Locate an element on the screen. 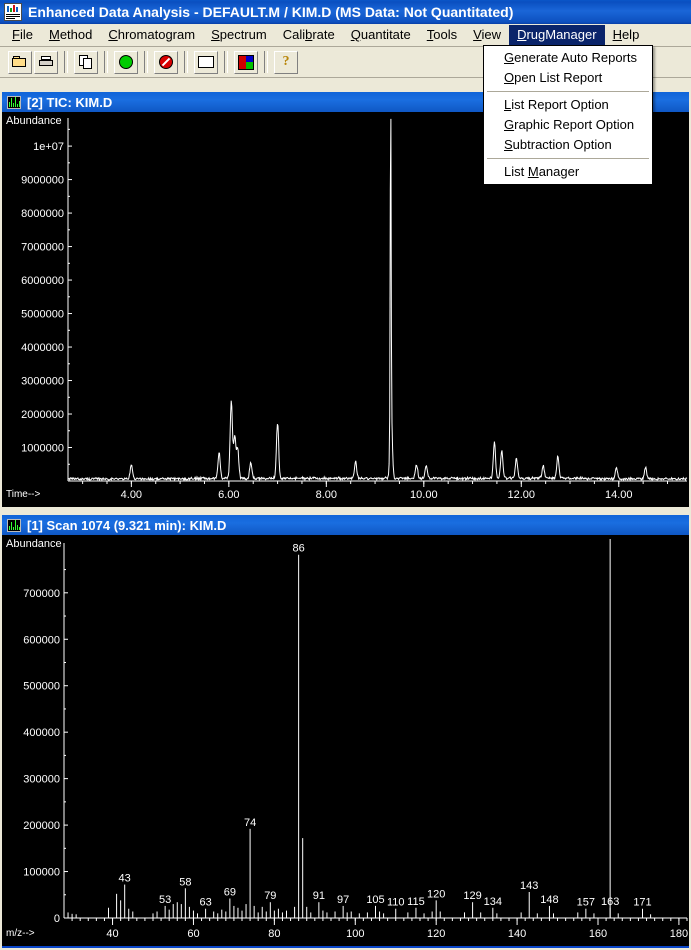  question-mark-icon: ? is located at coordinates (286, 61).